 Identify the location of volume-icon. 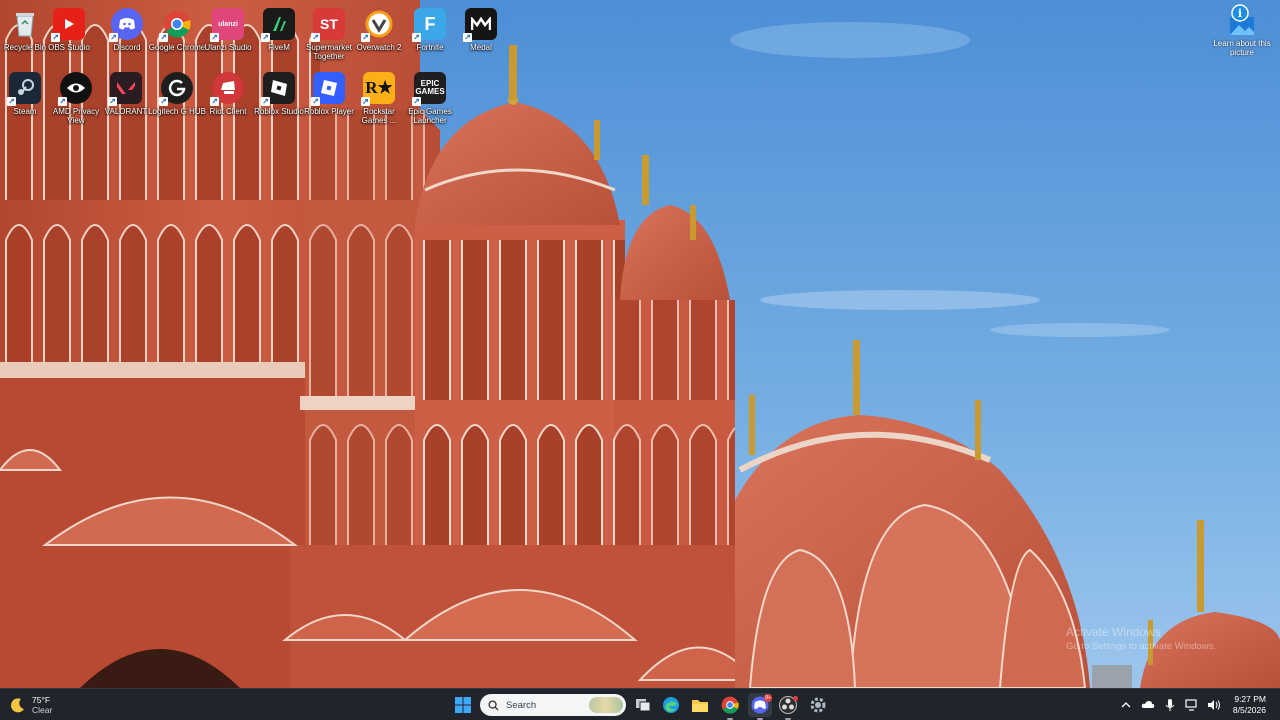
(1214, 705).